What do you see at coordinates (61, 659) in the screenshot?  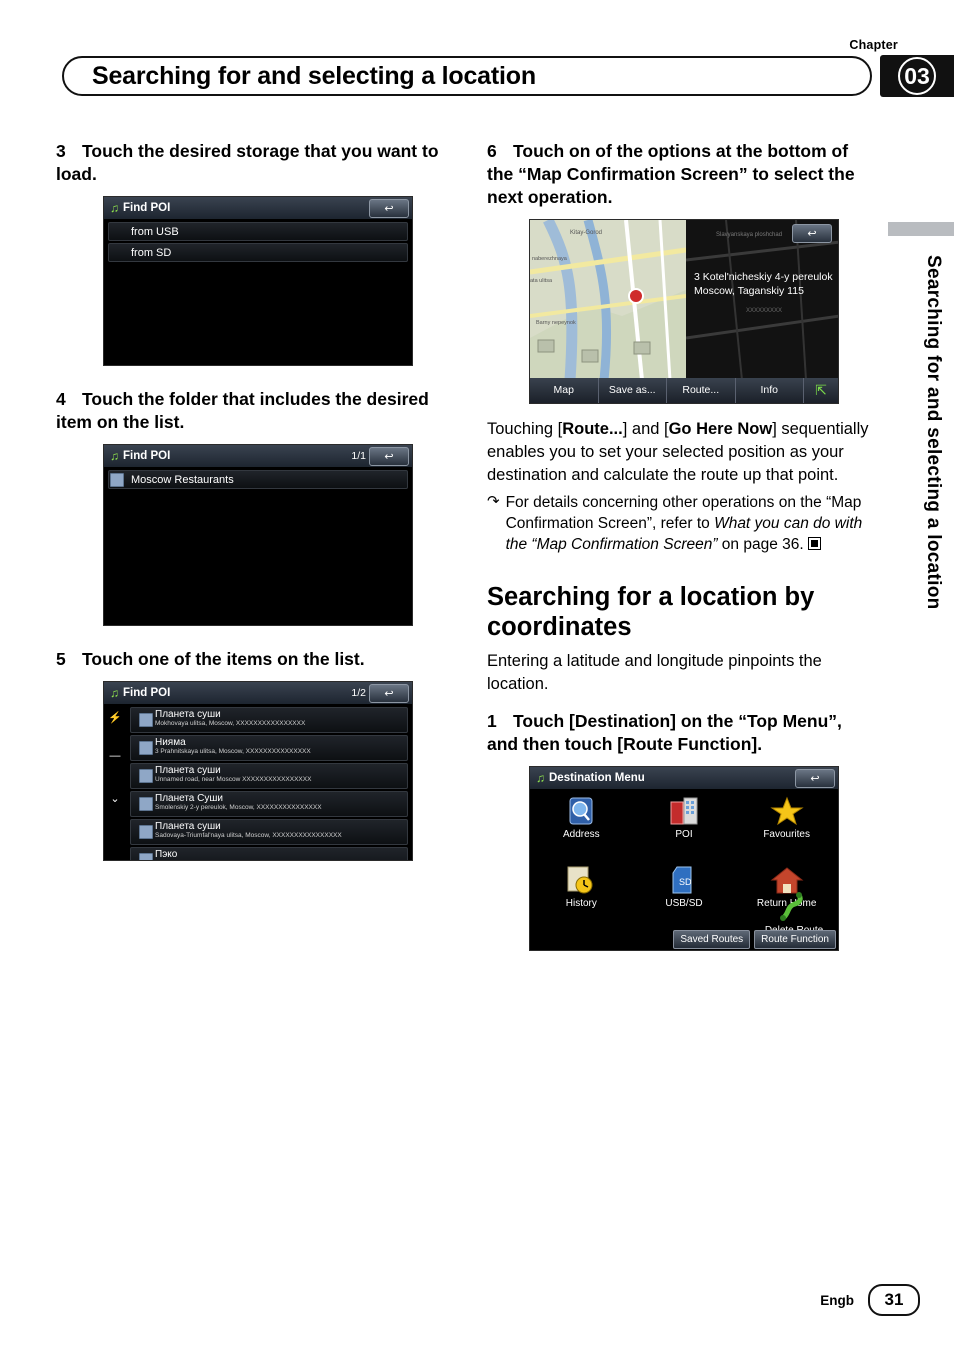 I see `step-5-number: 5` at bounding box center [61, 659].